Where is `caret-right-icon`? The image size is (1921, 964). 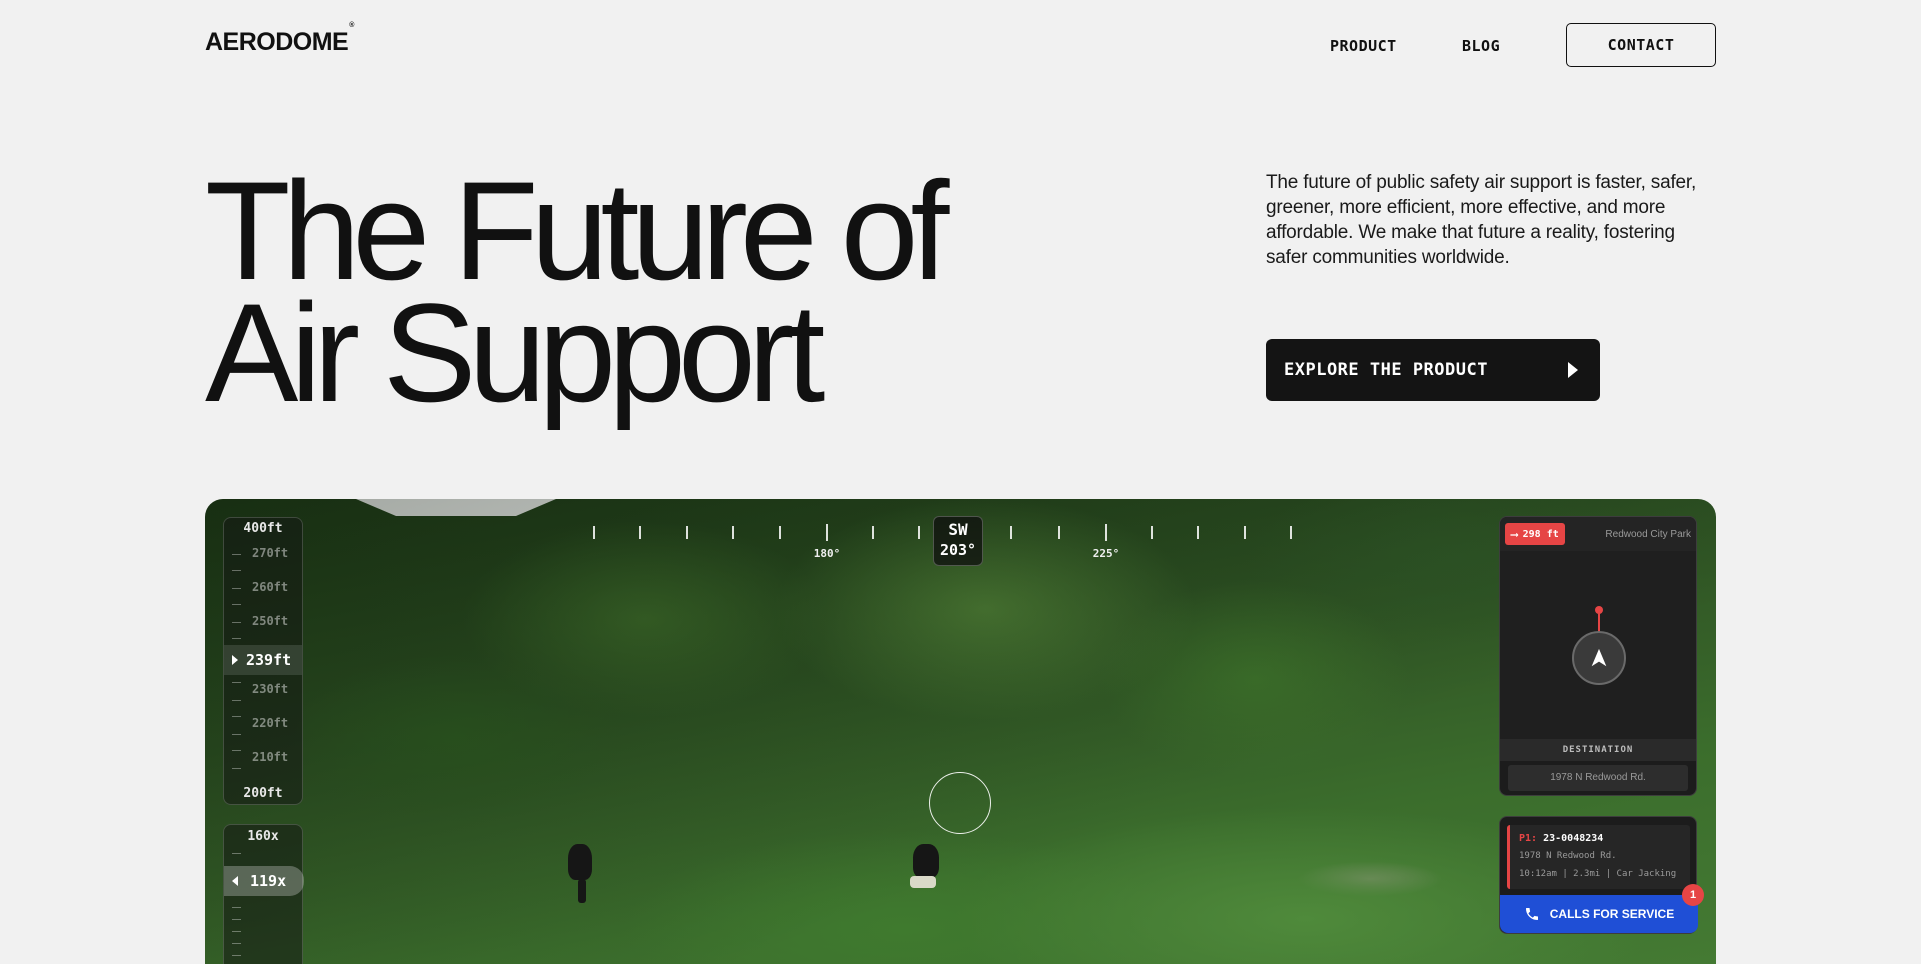
caret-right-icon is located at coordinates (235, 660).